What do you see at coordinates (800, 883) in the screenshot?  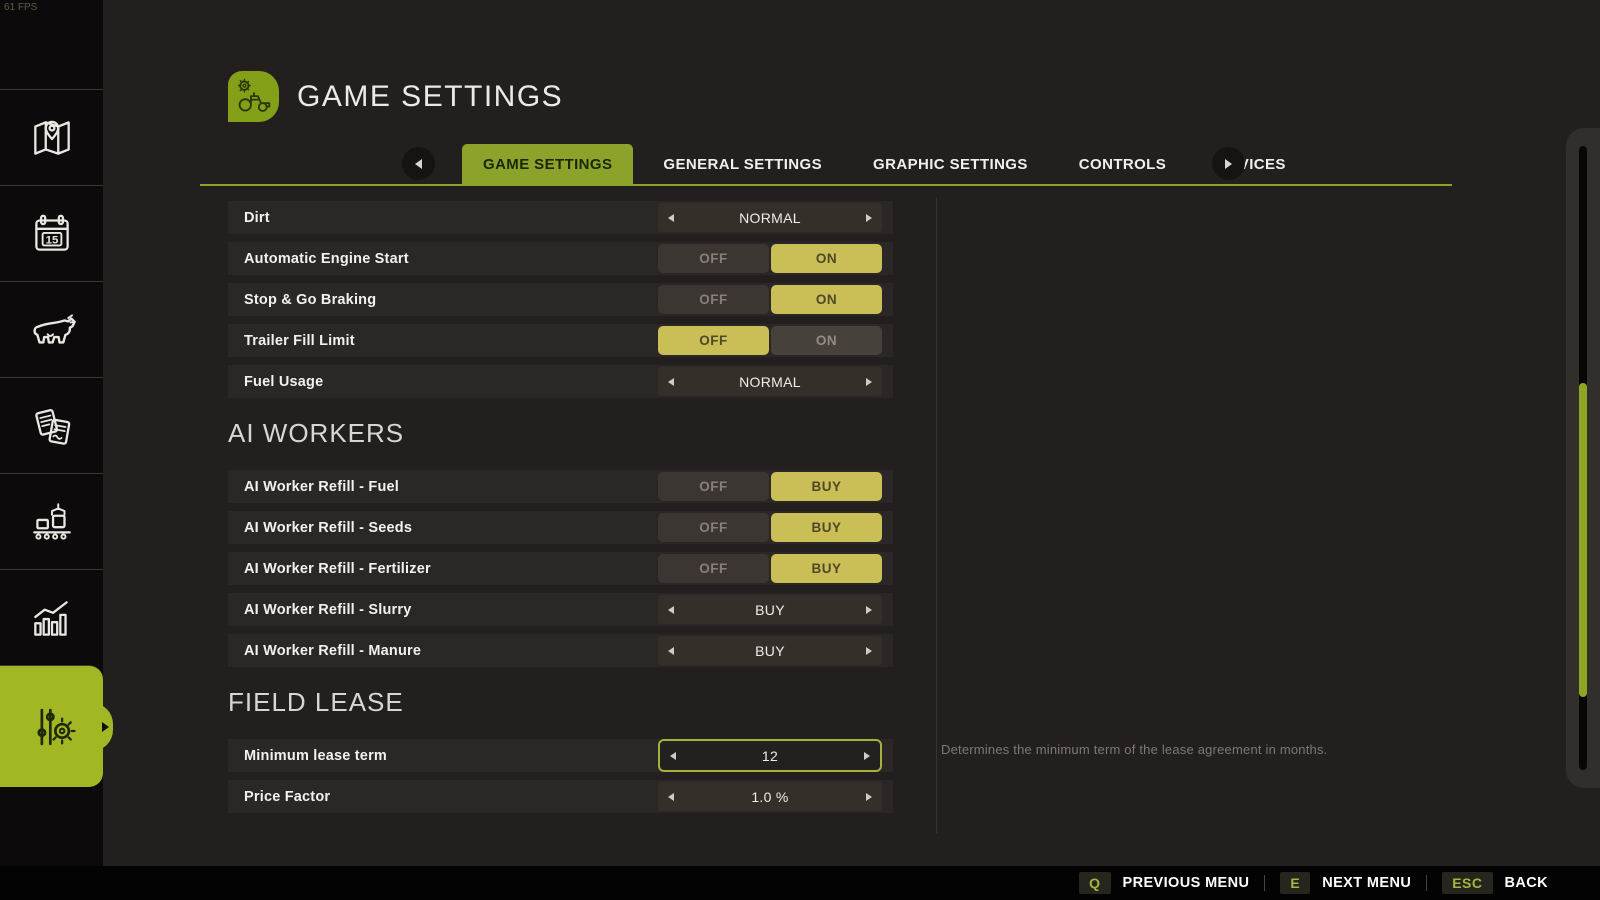 I see `footer-bar: Q PREVIOUS MENU E NEXT MENU ESC BACK` at bounding box center [800, 883].